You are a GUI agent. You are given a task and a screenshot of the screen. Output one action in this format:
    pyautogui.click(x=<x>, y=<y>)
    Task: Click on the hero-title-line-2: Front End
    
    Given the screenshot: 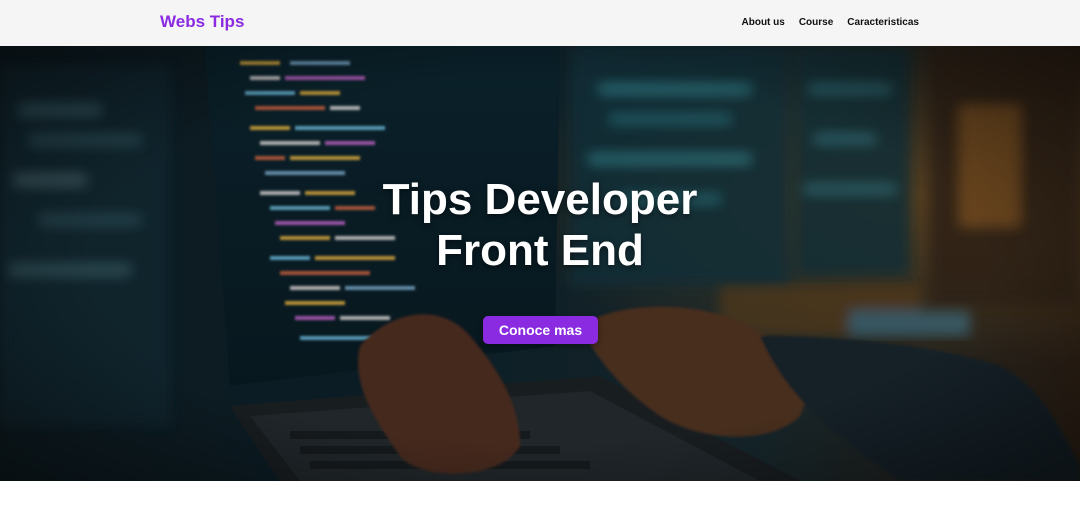 What is the action you would take?
    pyautogui.click(x=540, y=250)
    